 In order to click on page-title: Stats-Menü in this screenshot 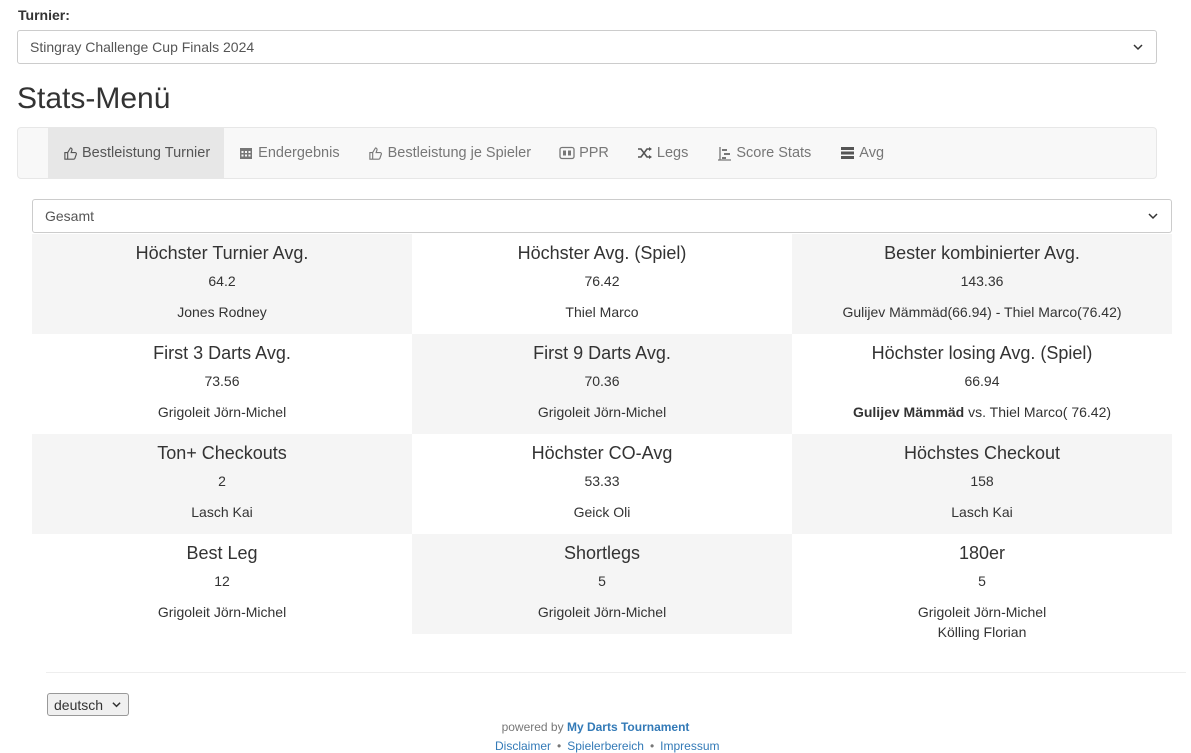, I will do `click(94, 98)`.